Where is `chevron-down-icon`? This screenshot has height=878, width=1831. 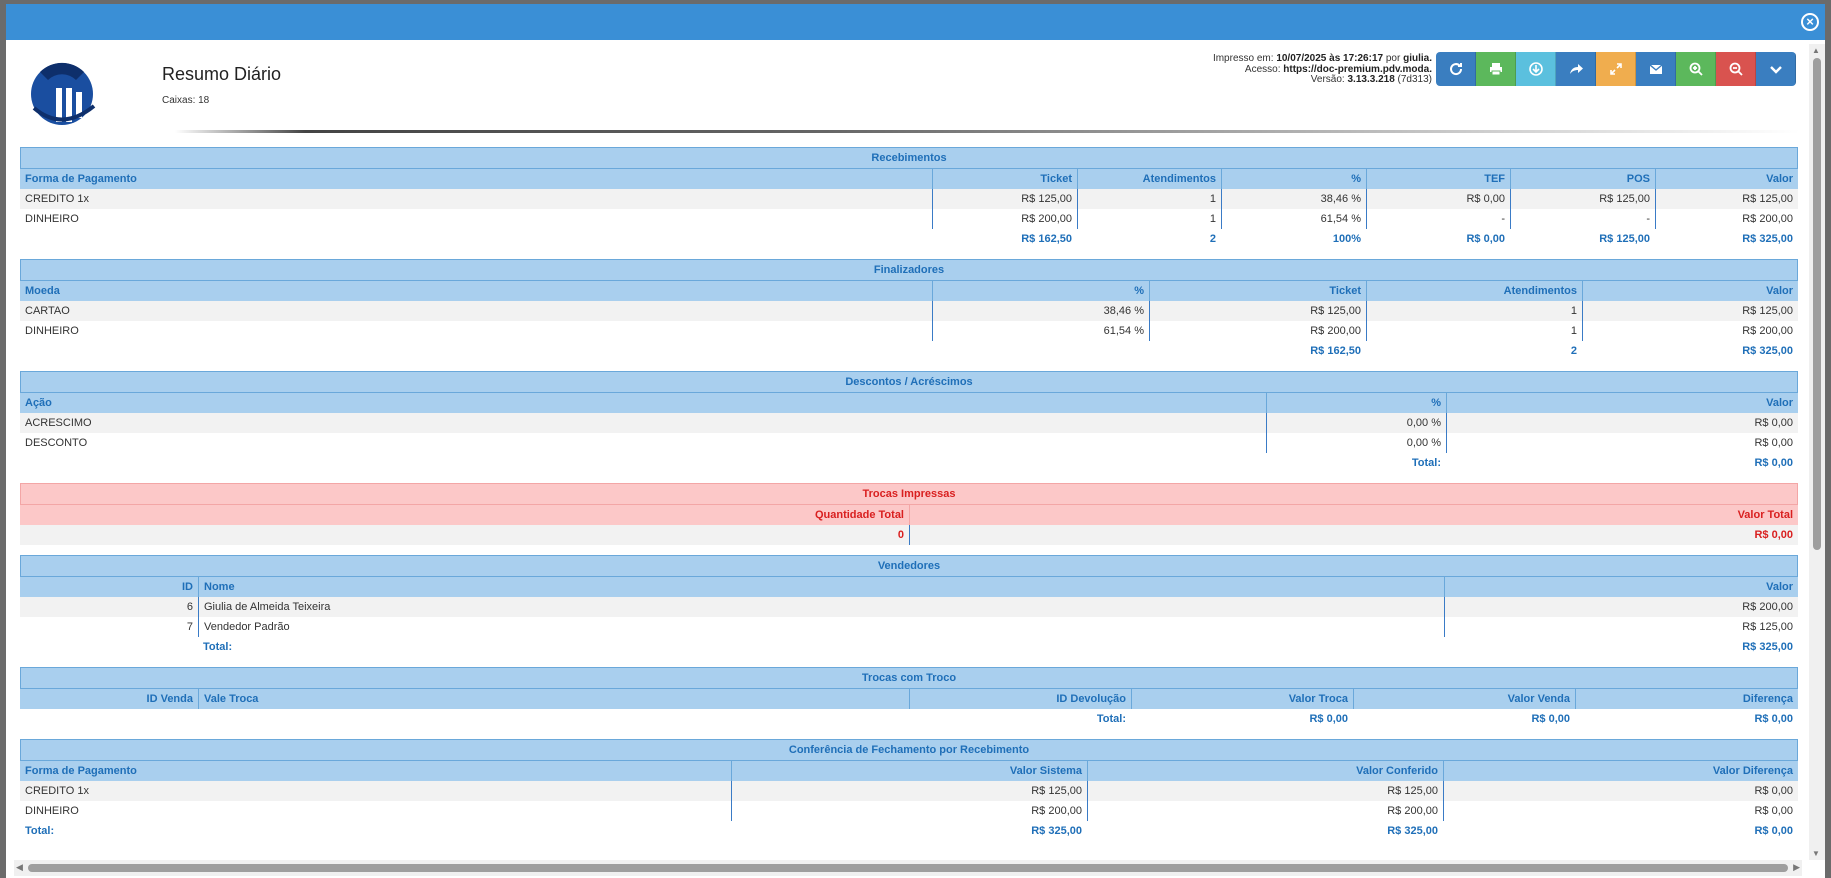
chevron-down-icon is located at coordinates (1775, 70).